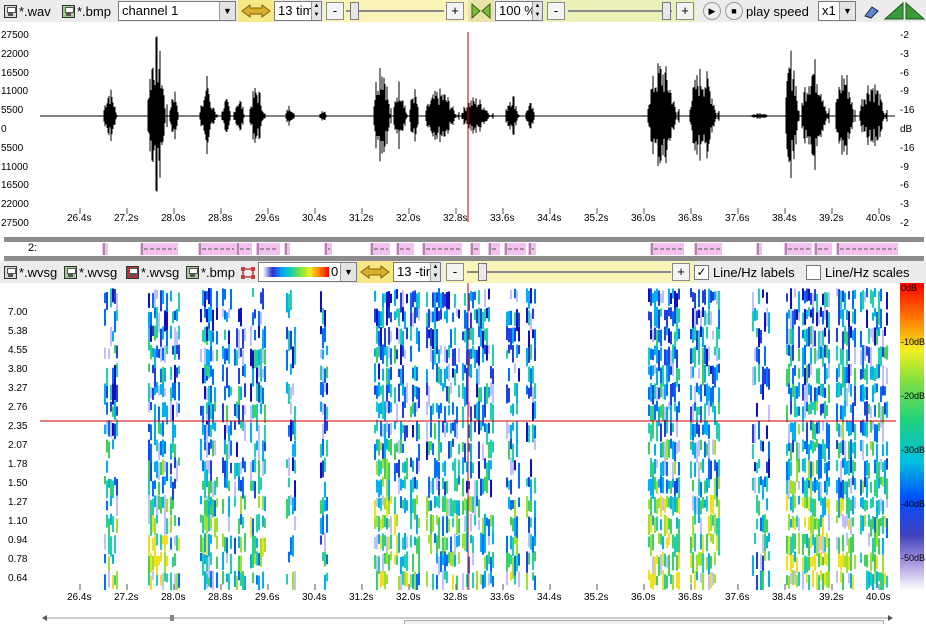 This screenshot has height=627, width=926. What do you see at coordinates (481, 11) in the screenshot?
I see `amplitude-zoom-button` at bounding box center [481, 11].